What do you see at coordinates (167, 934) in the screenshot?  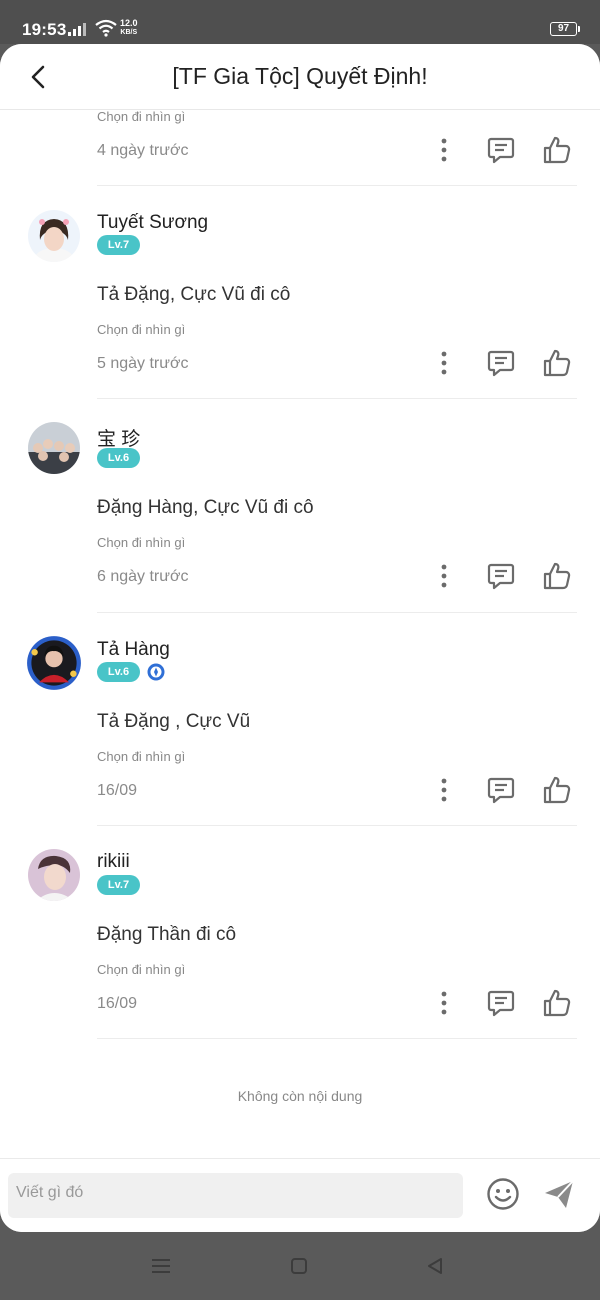 I see `comment-text: Đặng Thần đi cô` at bounding box center [167, 934].